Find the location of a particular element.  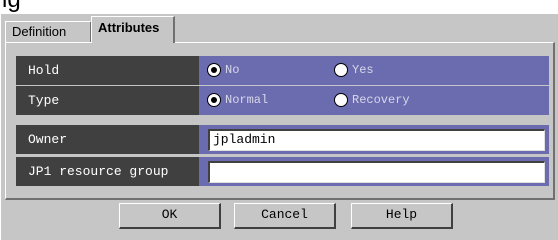

hold-row: Hold No Yes is located at coordinates (282, 70).